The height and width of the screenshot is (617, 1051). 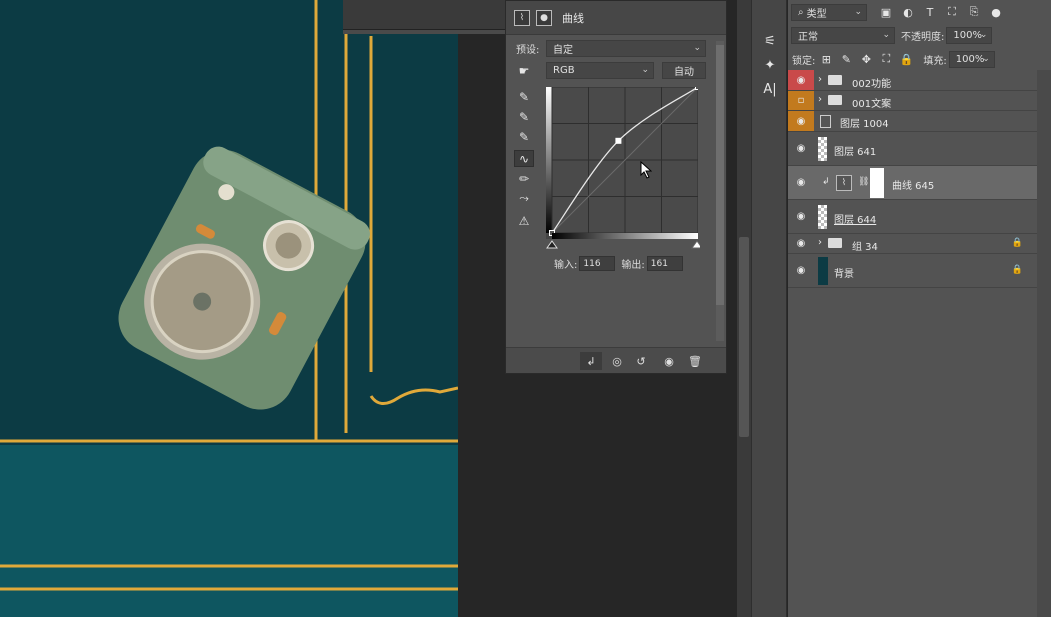 I want to click on lock-all-icon: 🔒, so click(x=906, y=59).